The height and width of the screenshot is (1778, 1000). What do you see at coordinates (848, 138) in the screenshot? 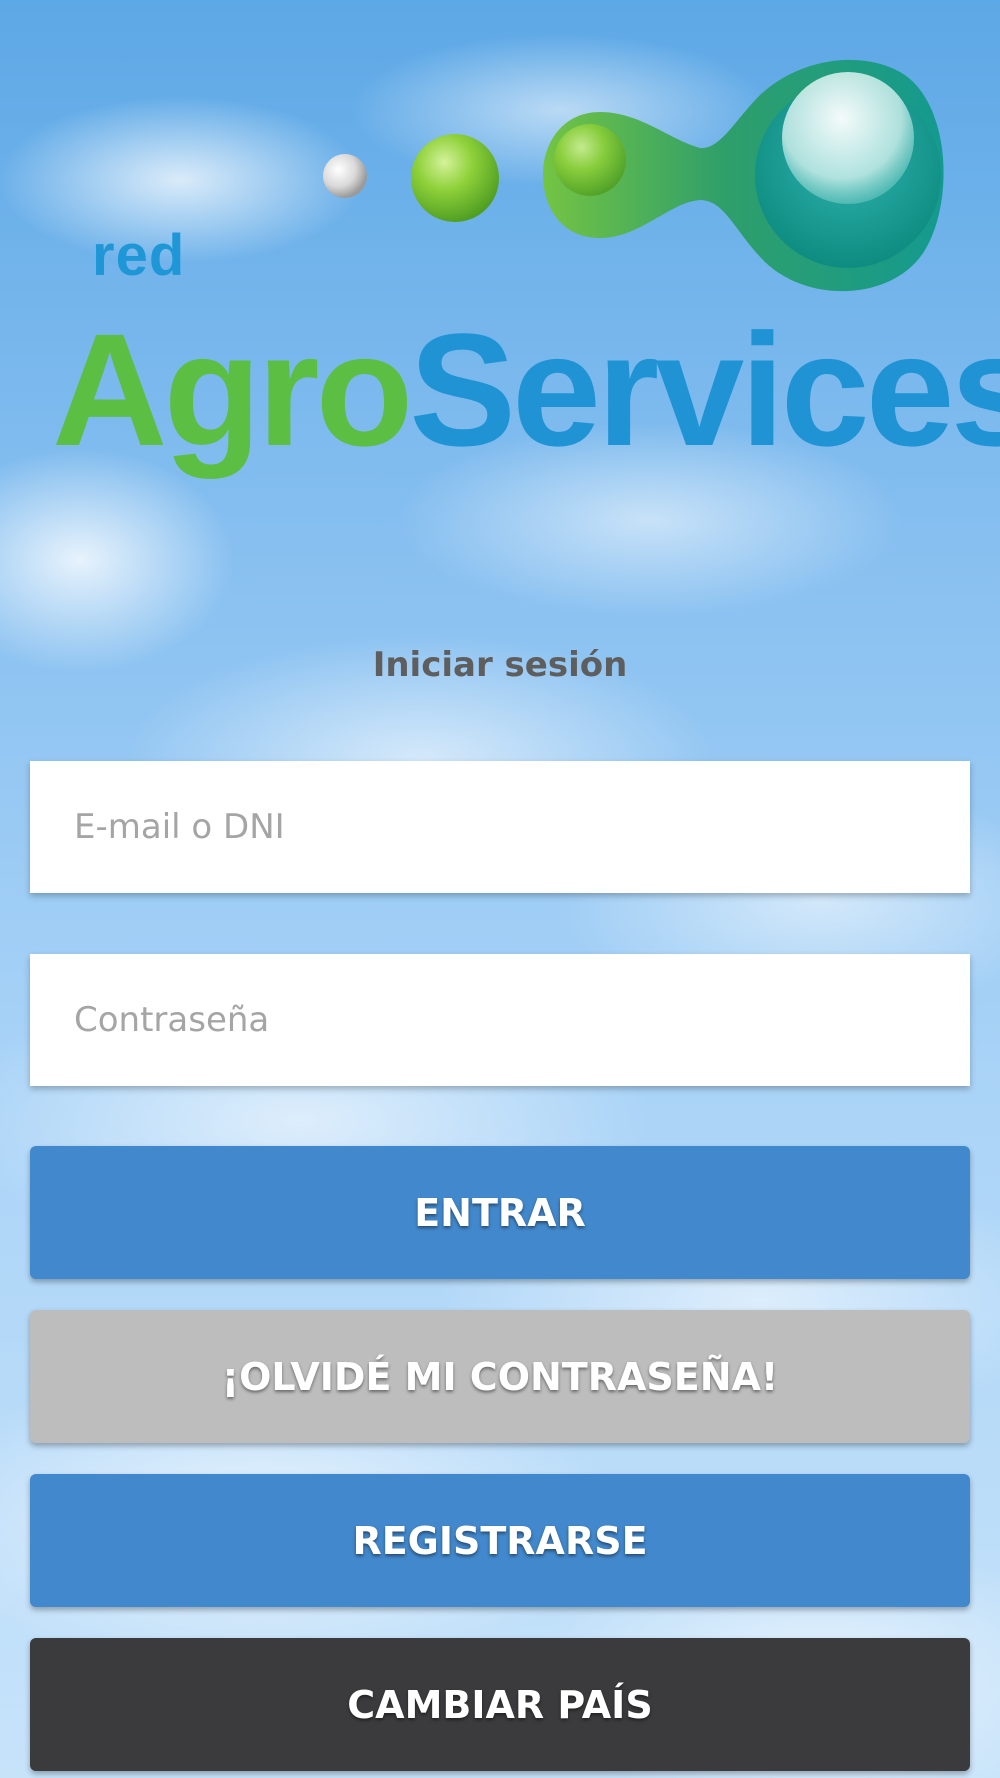
I see `logo-teal-highlight` at bounding box center [848, 138].